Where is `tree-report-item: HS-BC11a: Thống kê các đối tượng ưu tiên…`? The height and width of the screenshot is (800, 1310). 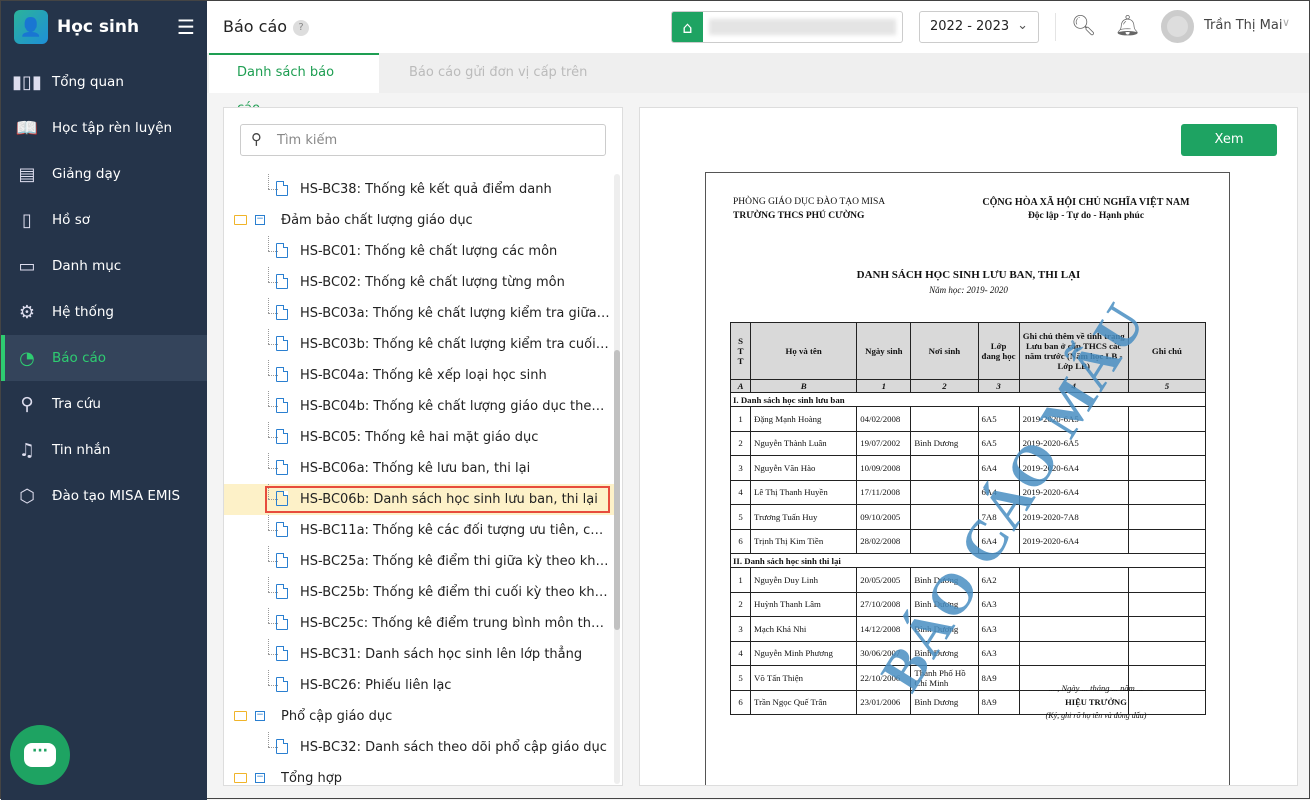
tree-report-item: HS-BC11a: Thống kê các đối tượng ưu tiên… is located at coordinates (419, 530).